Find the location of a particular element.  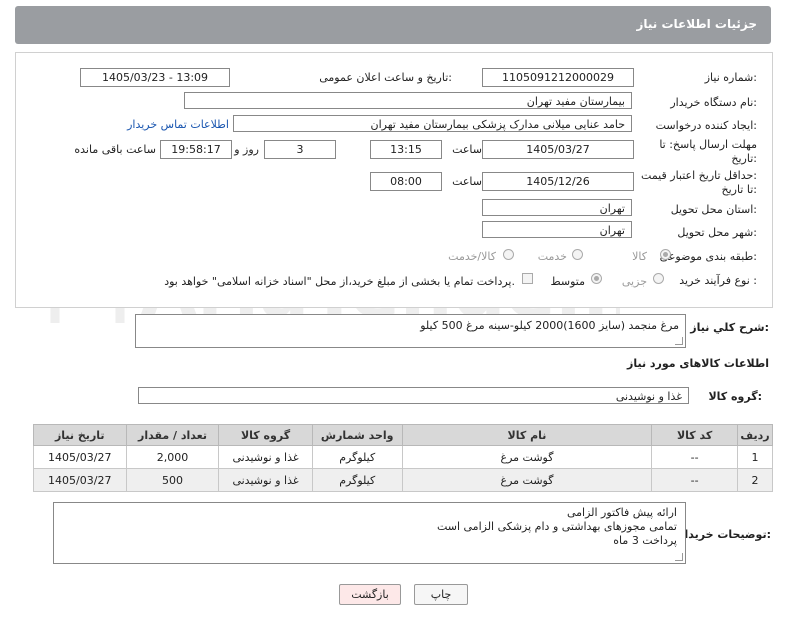

validity-label: حداقل تاریخ اعتبار قیمت: is located at coordinates (699, 175).